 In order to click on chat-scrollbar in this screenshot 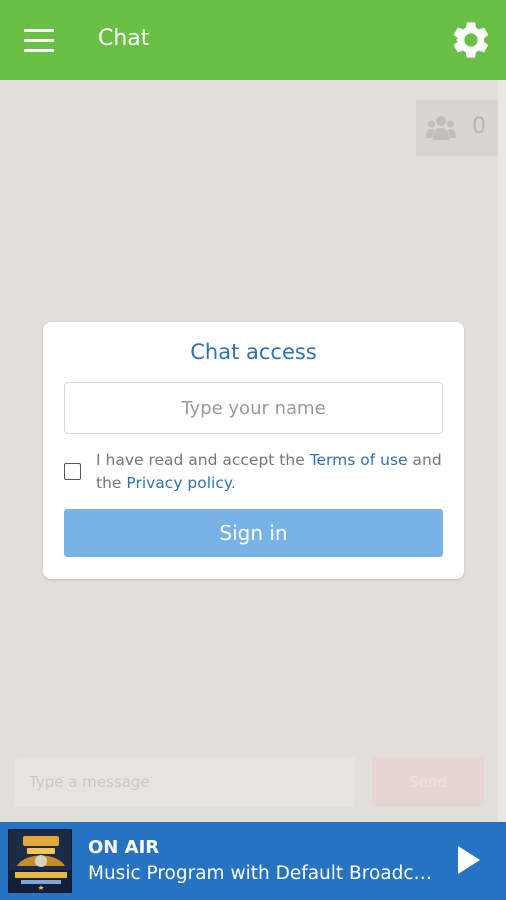, I will do `click(502, 451)`.